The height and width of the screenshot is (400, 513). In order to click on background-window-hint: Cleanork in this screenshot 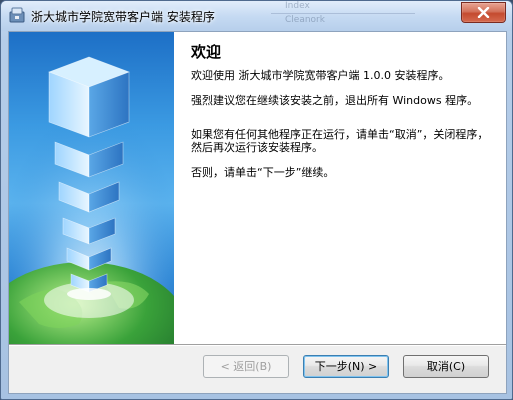, I will do `click(305, 20)`.